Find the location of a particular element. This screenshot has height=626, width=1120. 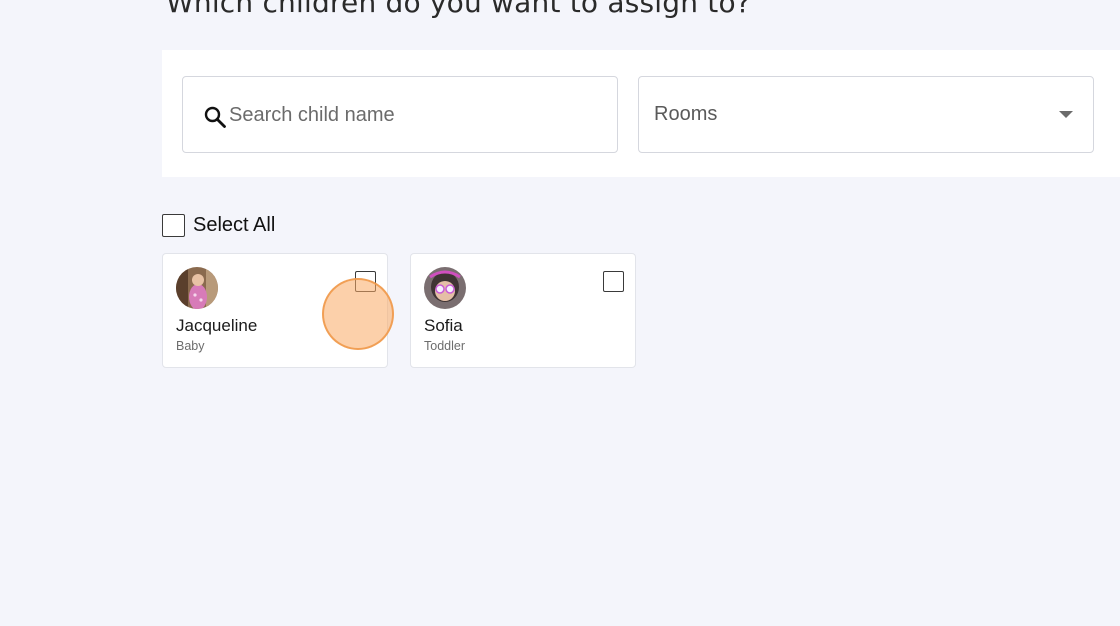

child-card-sofia: Sofia Toddler is located at coordinates (523, 310).